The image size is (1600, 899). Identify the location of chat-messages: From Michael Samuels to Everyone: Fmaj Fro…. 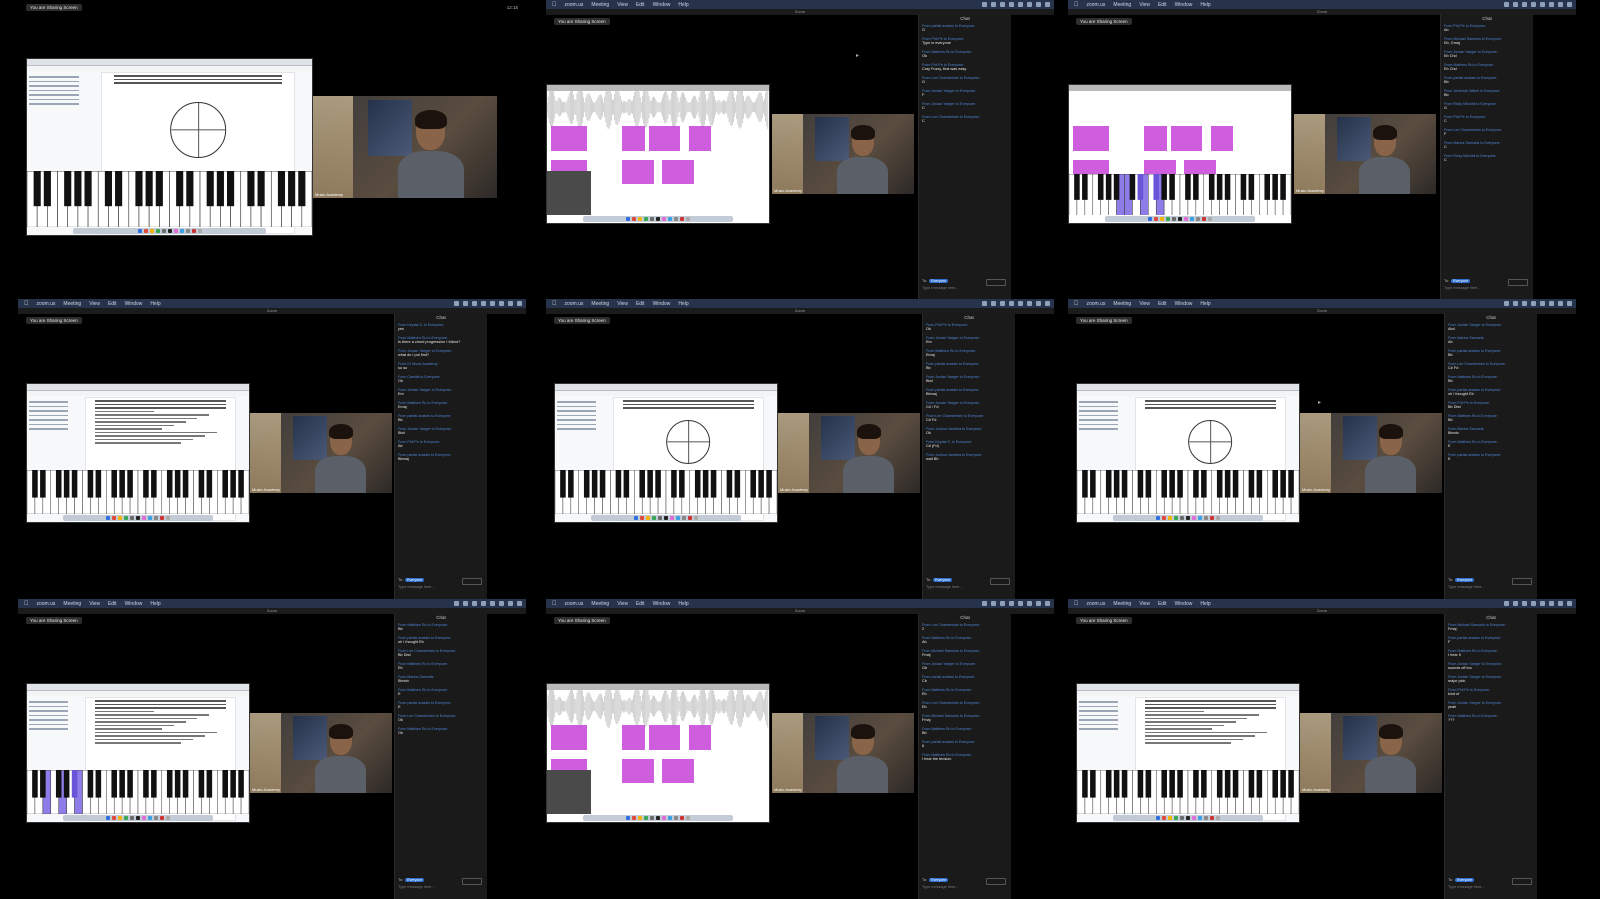
(1491, 749).